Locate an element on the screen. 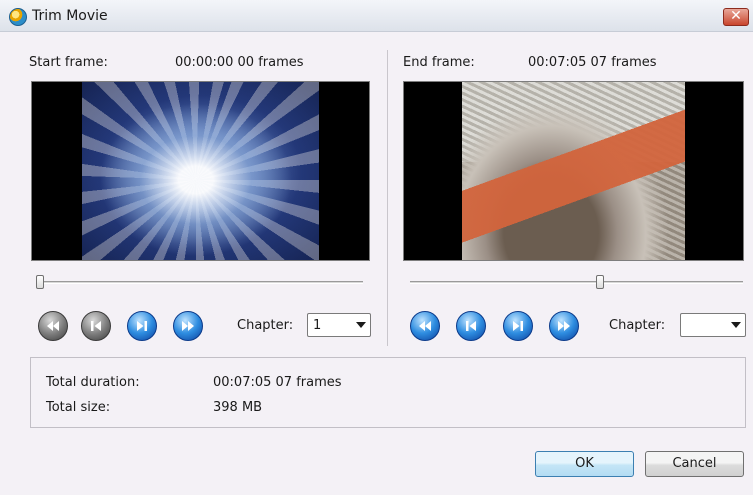  end-next-frame-button is located at coordinates (518, 326).